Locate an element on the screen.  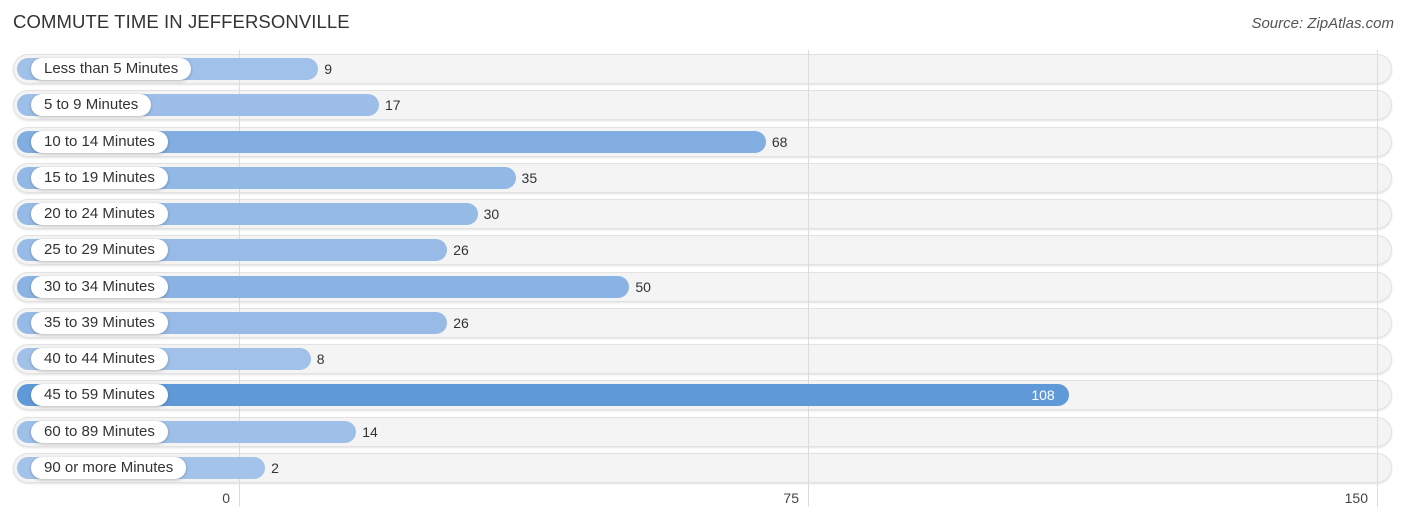
value-label: 2 is located at coordinates (275, 467).